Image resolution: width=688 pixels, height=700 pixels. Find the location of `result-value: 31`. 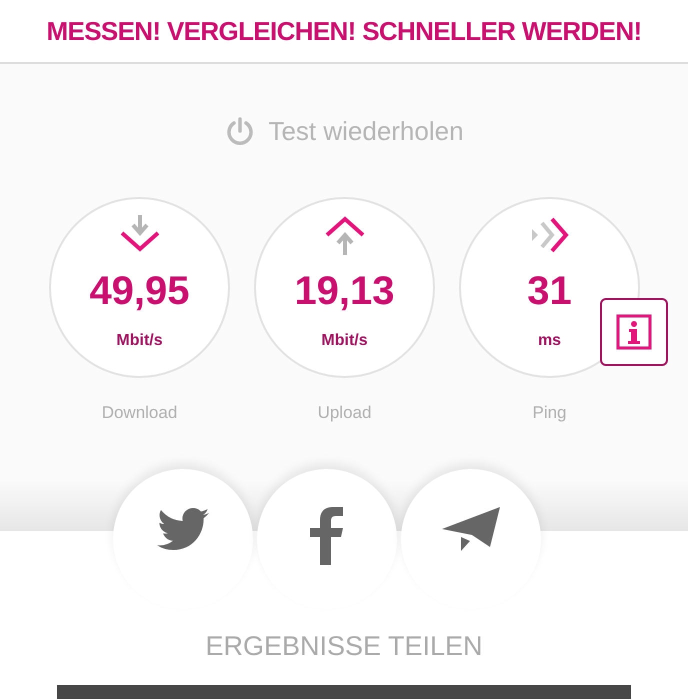

result-value: 31 is located at coordinates (549, 291).